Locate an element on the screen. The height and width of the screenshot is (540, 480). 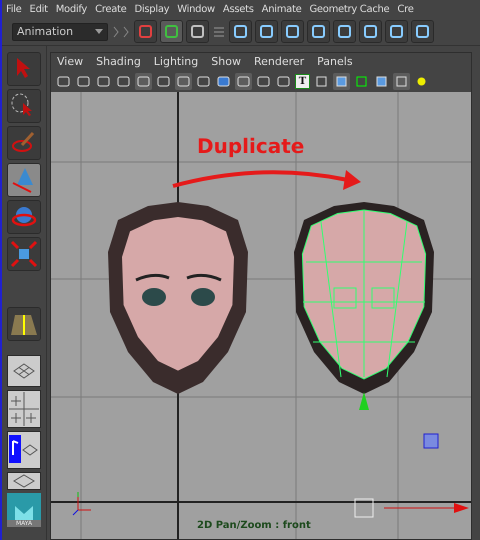
single-view-layout-button is located at coordinates (24, 371).